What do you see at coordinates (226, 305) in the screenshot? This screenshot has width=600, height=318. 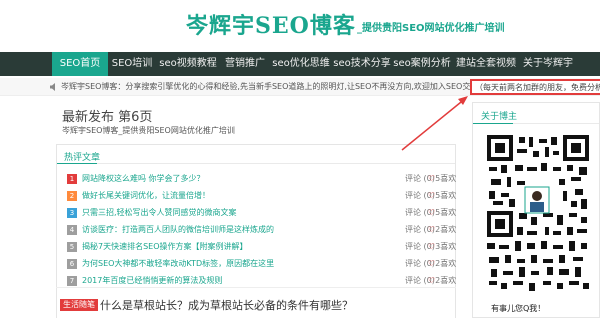 I see `featured-article-title: 什么是草根站长？成为草根站长必备的条件有哪些？` at bounding box center [226, 305].